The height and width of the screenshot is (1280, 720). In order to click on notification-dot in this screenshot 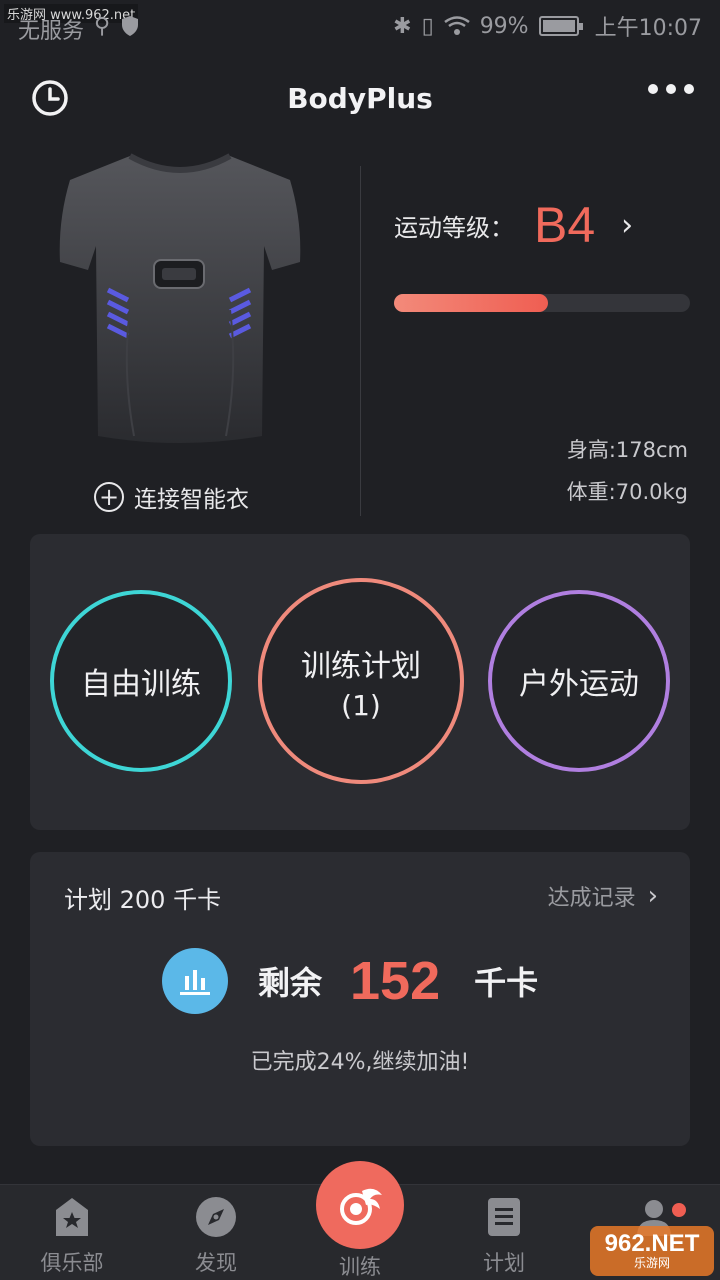, I will do `click(679, 1210)`.